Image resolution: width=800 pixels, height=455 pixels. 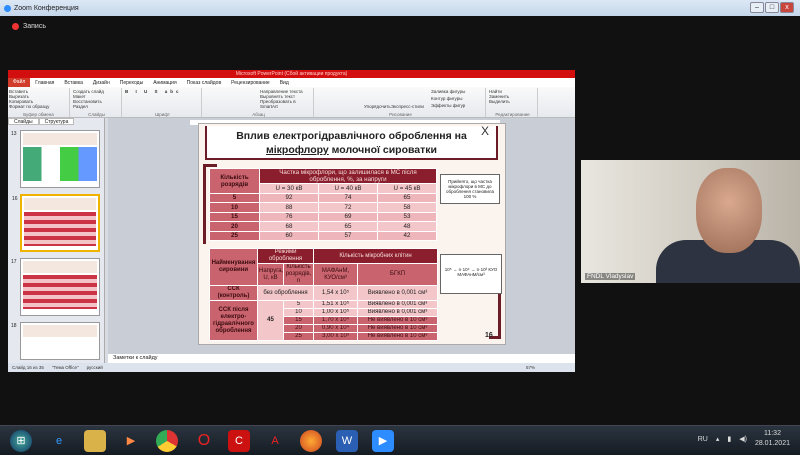 What do you see at coordinates (512, 101) in the screenshot?
I see `select-button: Выделить` at bounding box center [512, 101].